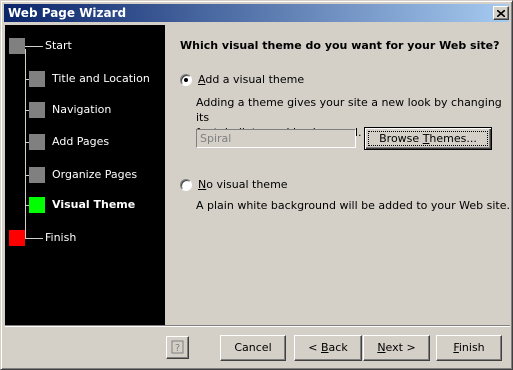 The height and width of the screenshot is (370, 513). What do you see at coordinates (469, 348) in the screenshot?
I see `finish-button: Finish` at bounding box center [469, 348].